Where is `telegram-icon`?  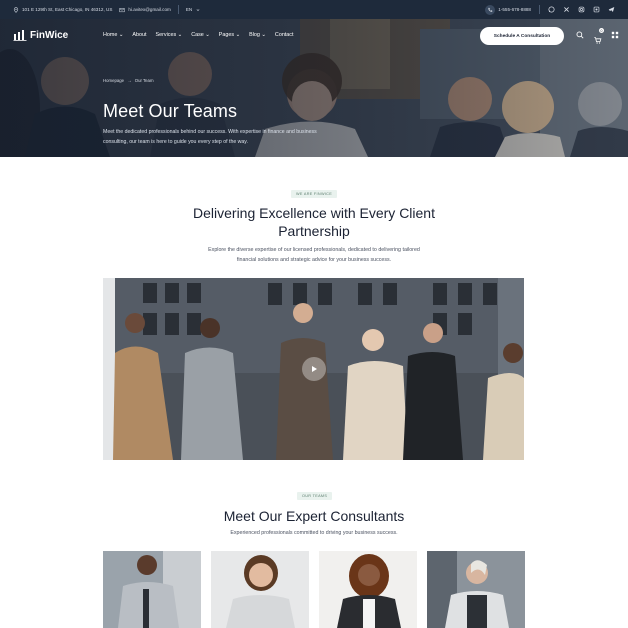
telegram-icon is located at coordinates (611, 9).